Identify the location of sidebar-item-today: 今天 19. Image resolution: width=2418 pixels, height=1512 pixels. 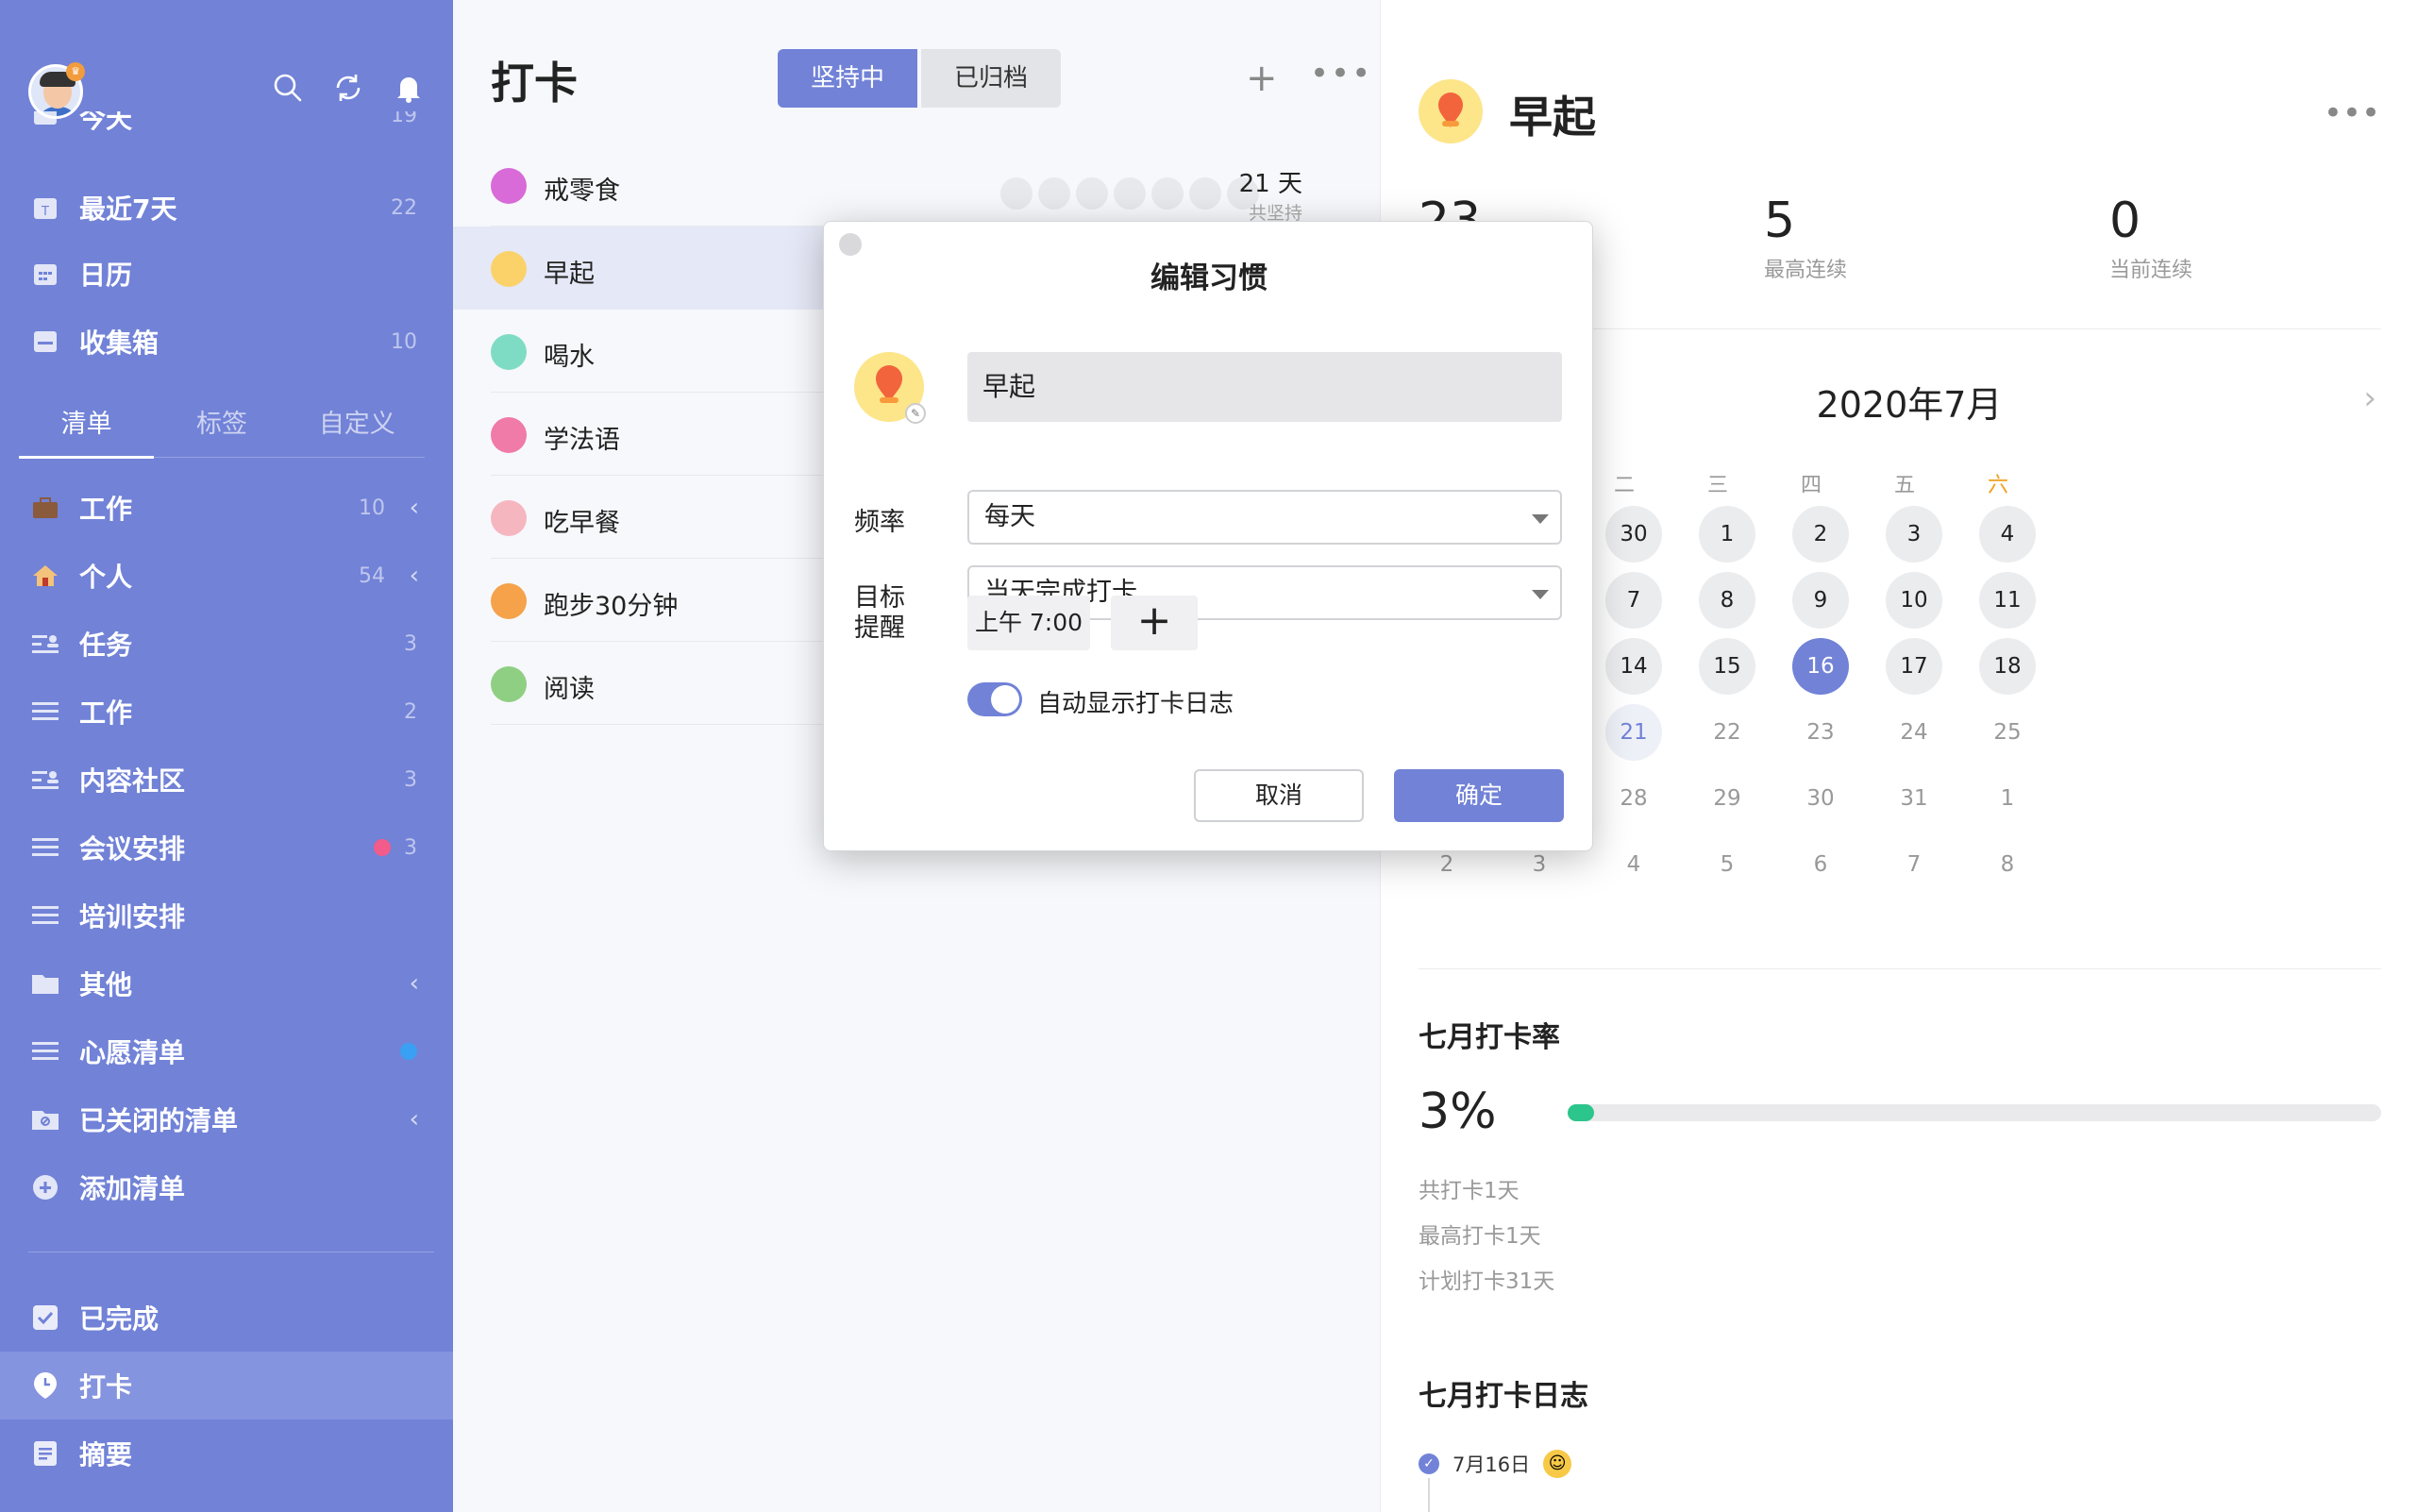
(226, 128).